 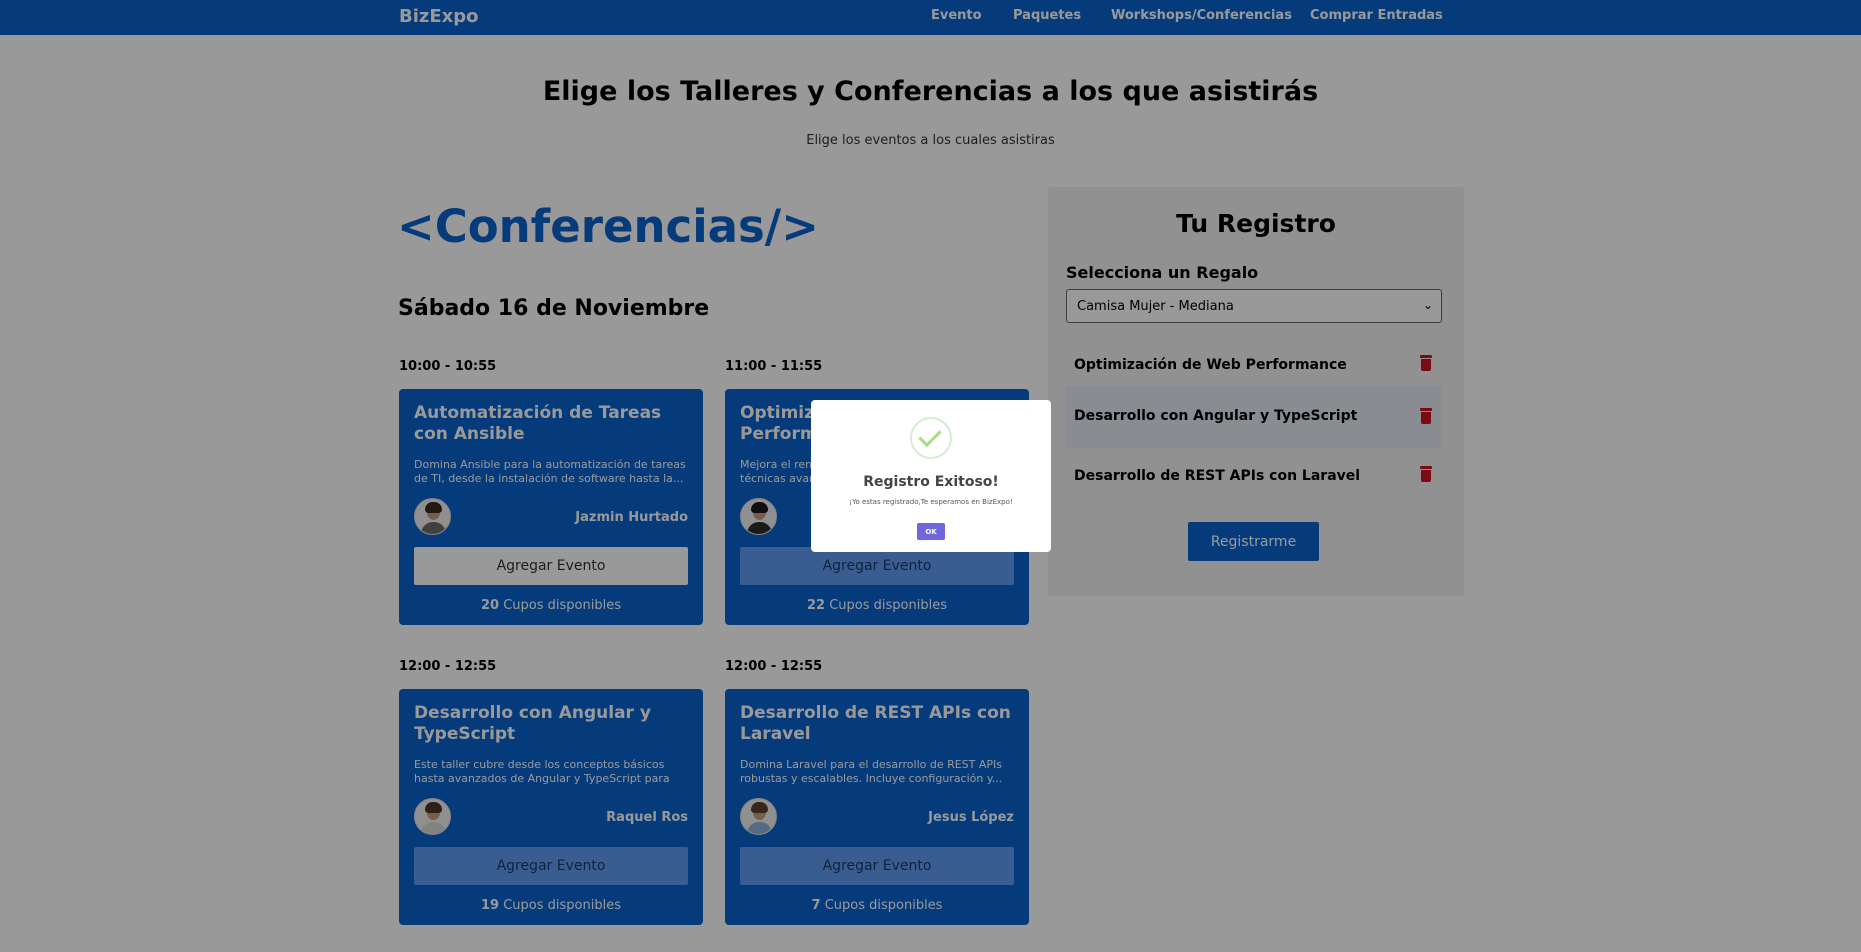 What do you see at coordinates (931, 438) in the screenshot?
I see `success-check-icon` at bounding box center [931, 438].